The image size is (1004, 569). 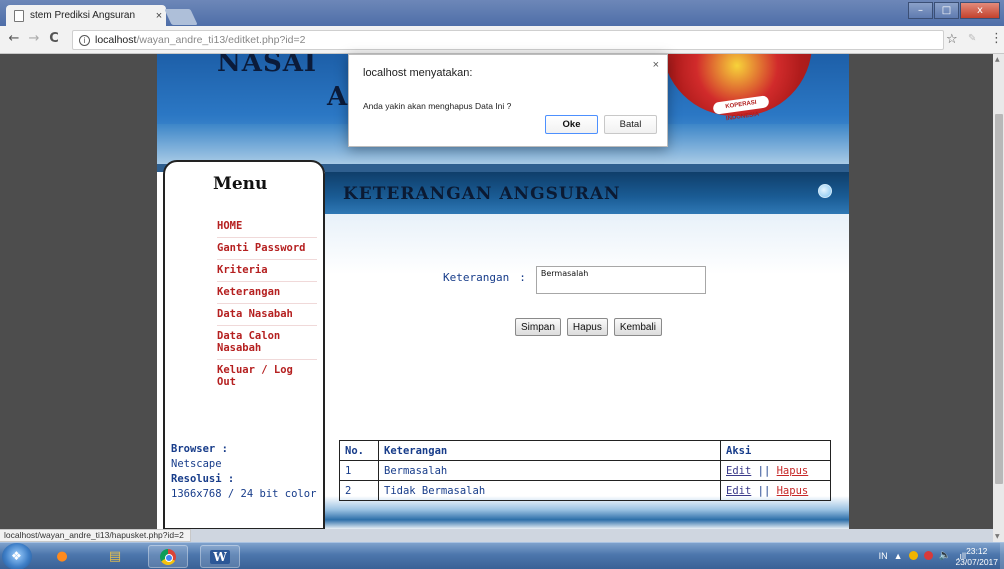 What do you see at coordinates (359, 470) in the screenshot?
I see `row-number: 1` at bounding box center [359, 470].